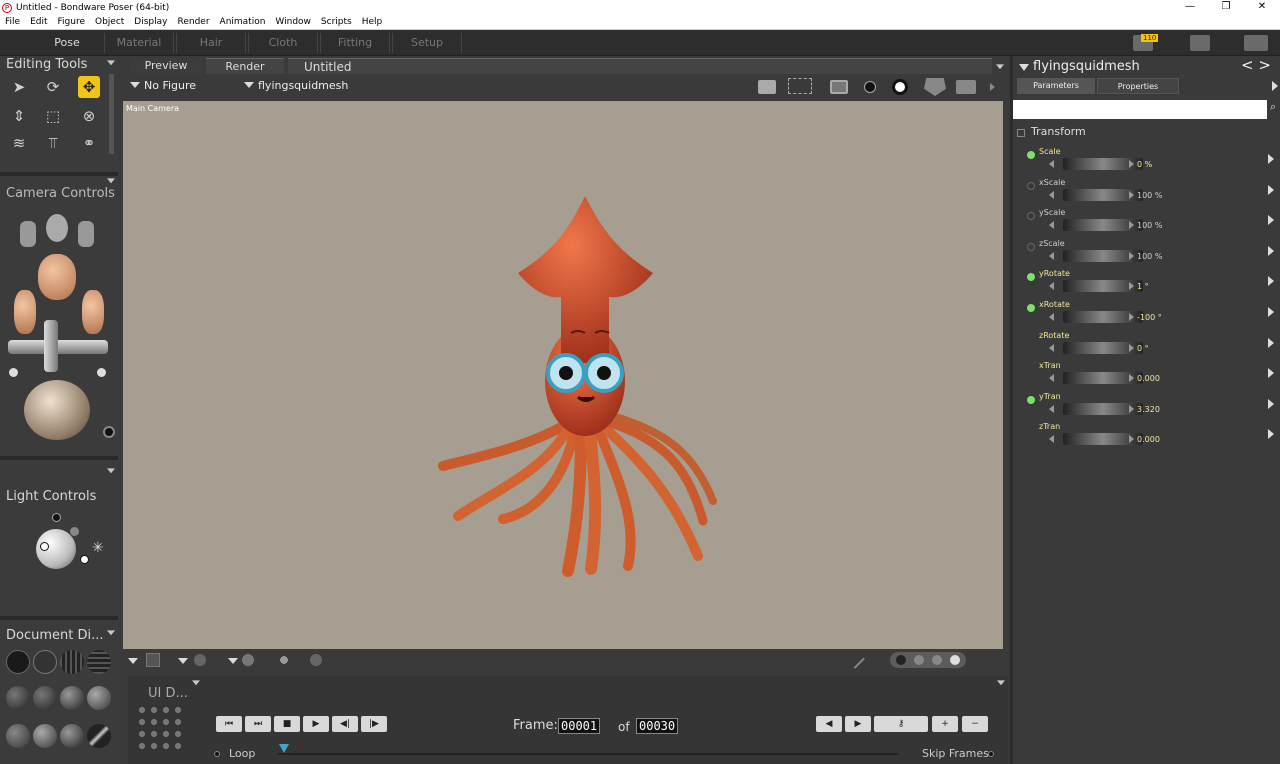  What do you see at coordinates (1056, 86) in the screenshot?
I see `tab-parameters: Parameters` at bounding box center [1056, 86].